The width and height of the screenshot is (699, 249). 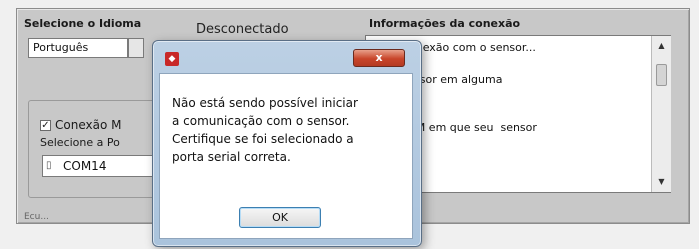 I want to click on scroll-up-icon: ▲, so click(x=661, y=46).